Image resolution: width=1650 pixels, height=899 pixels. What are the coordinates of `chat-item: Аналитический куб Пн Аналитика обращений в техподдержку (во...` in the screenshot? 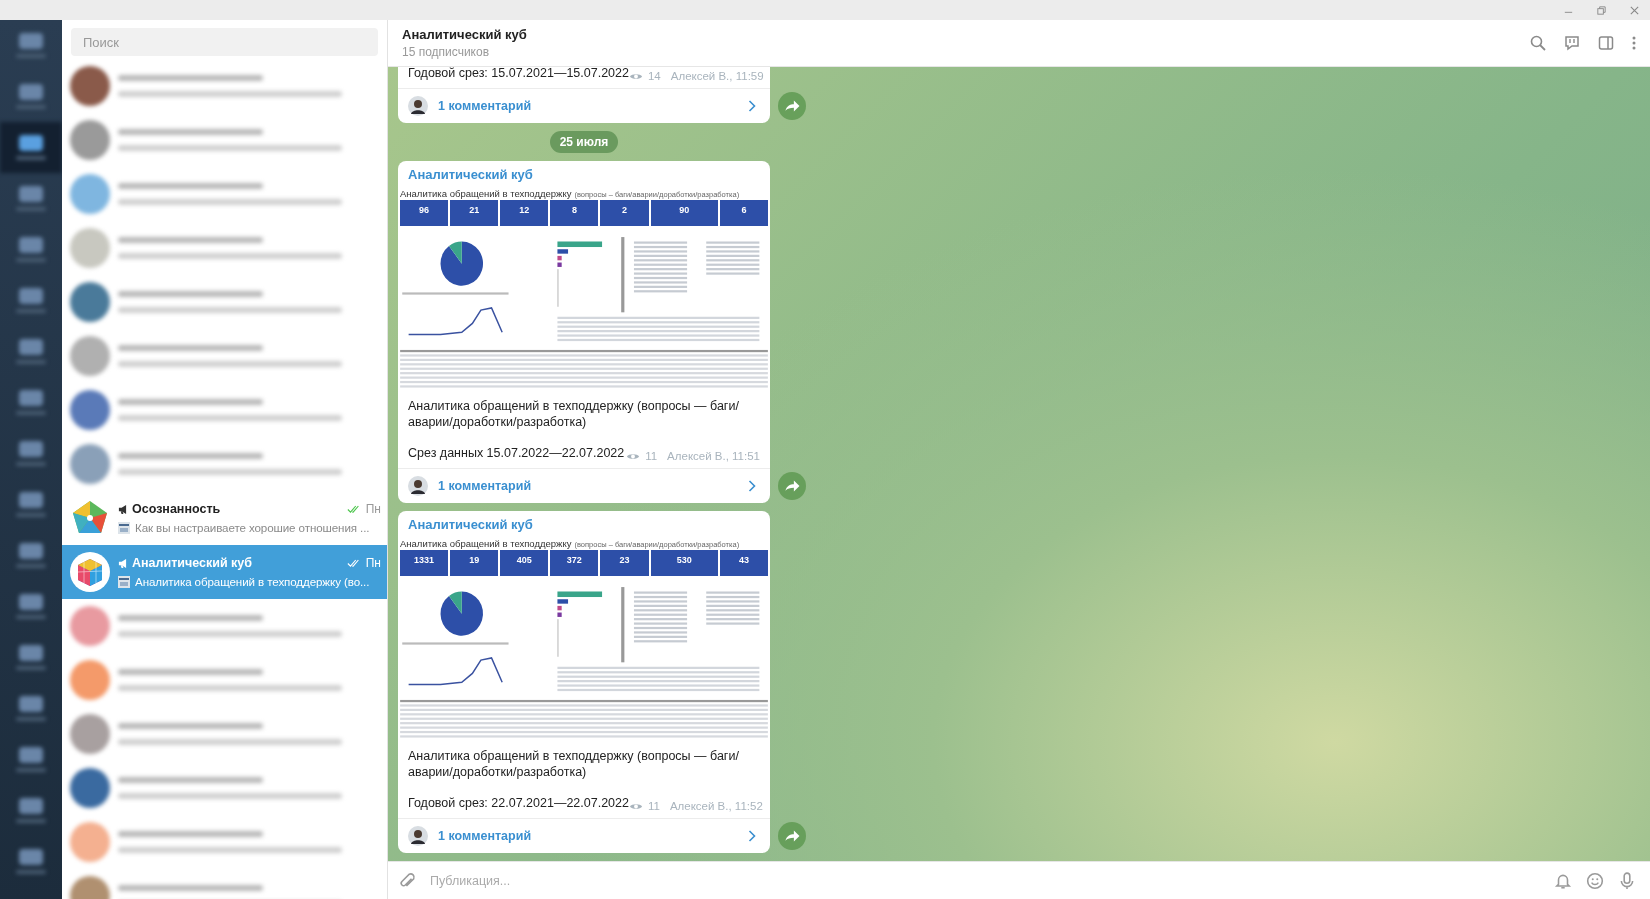 It's located at (224, 572).